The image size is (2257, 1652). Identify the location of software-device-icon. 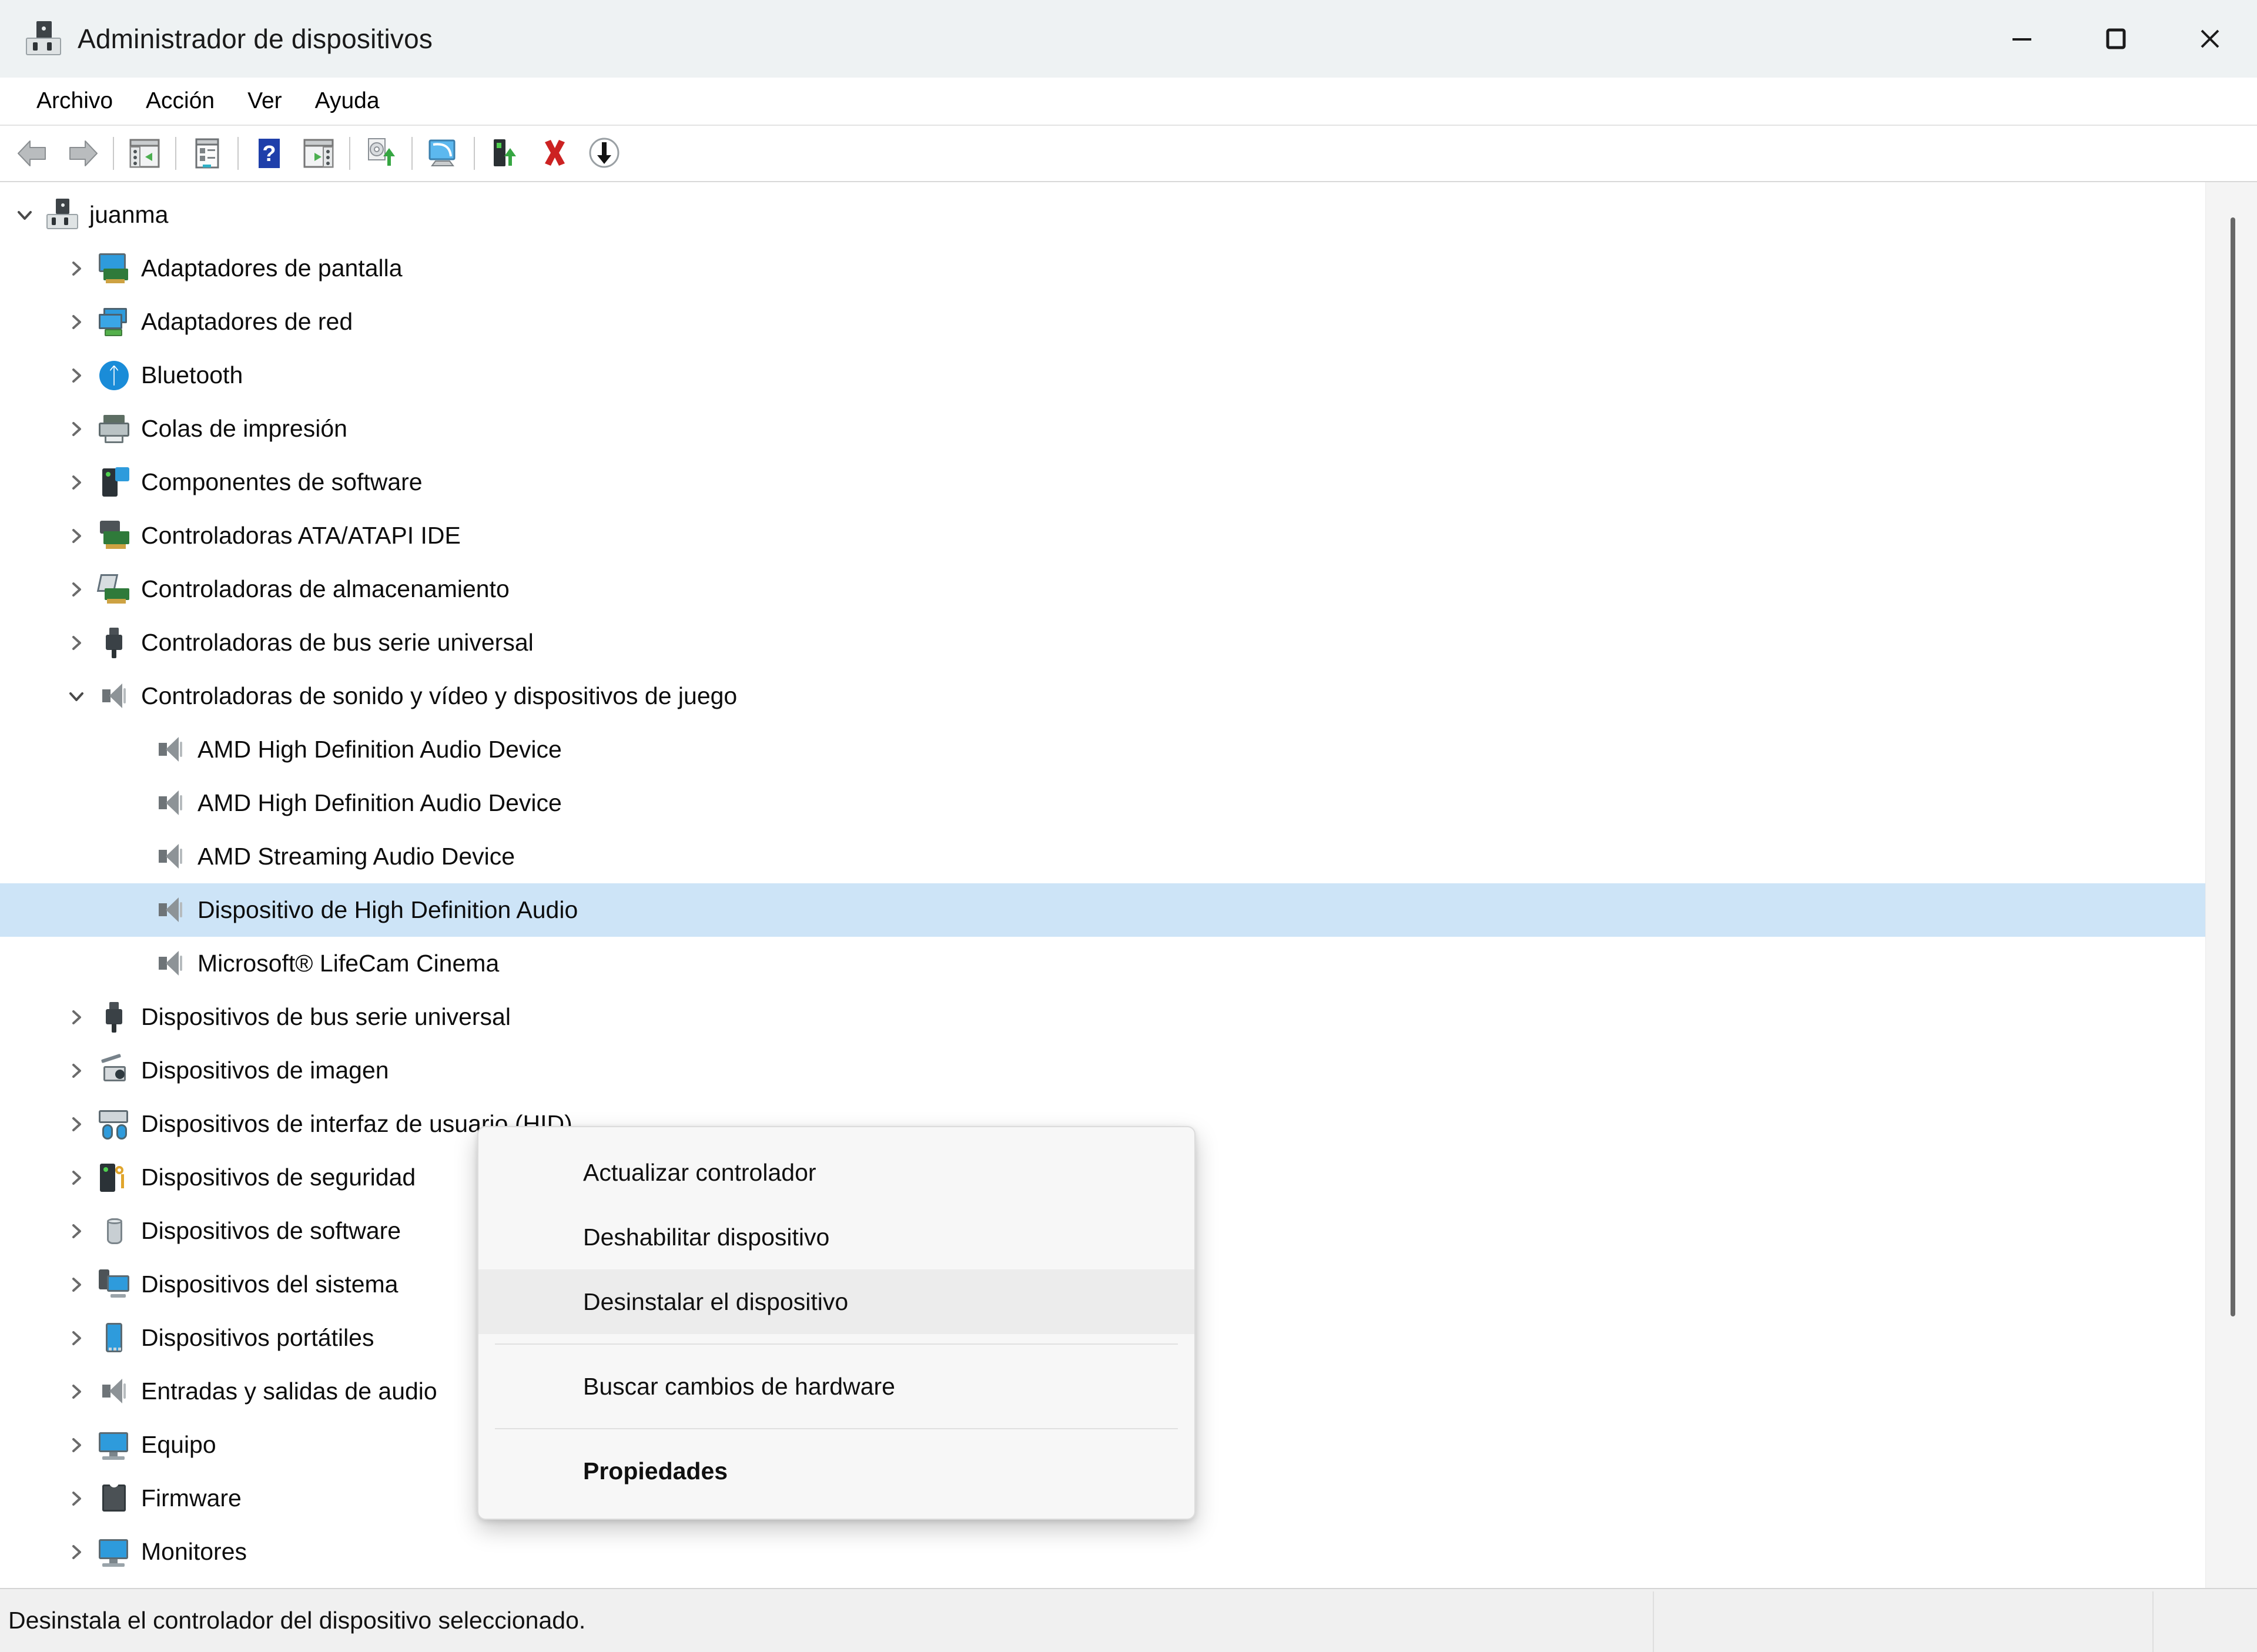
(114, 1231).